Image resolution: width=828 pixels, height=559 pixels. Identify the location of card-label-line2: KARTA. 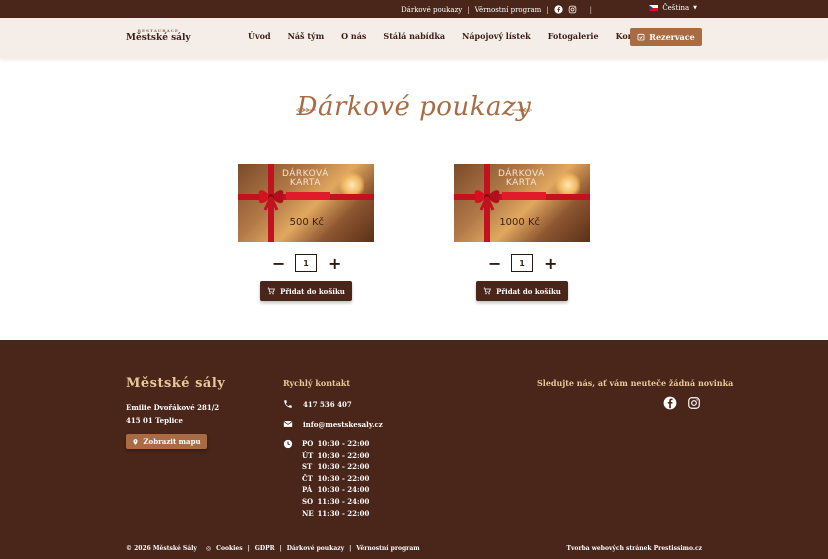
(305, 183).